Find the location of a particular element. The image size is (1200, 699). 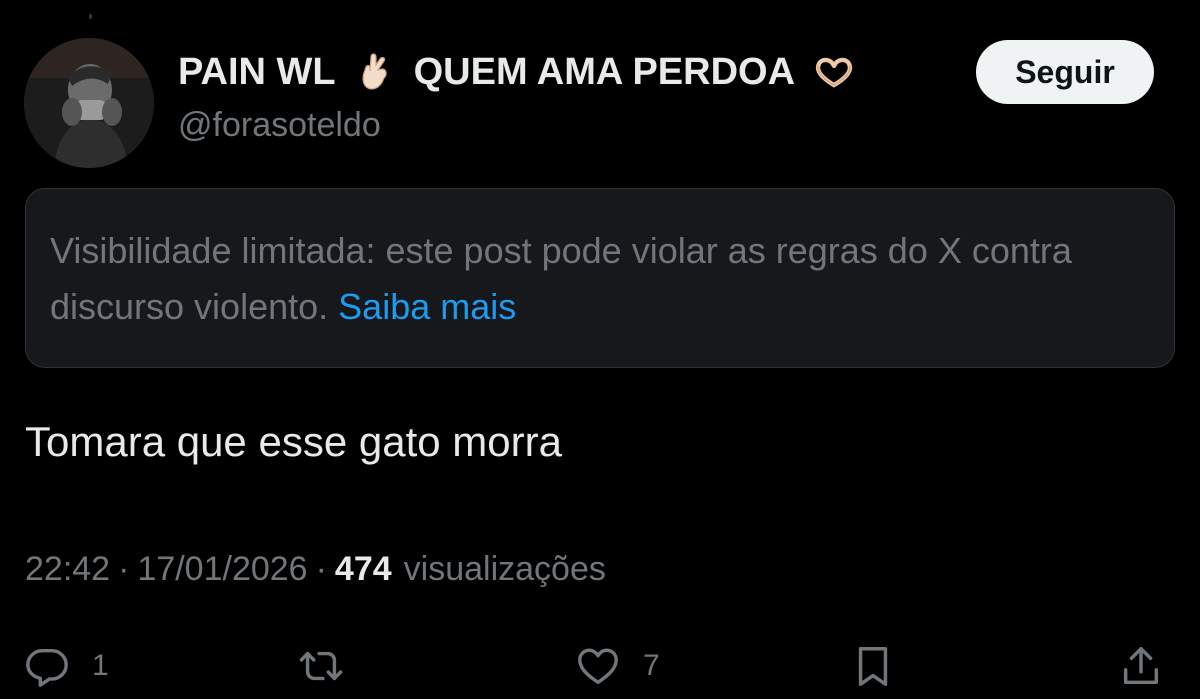

avatar-image is located at coordinates (89, 103).